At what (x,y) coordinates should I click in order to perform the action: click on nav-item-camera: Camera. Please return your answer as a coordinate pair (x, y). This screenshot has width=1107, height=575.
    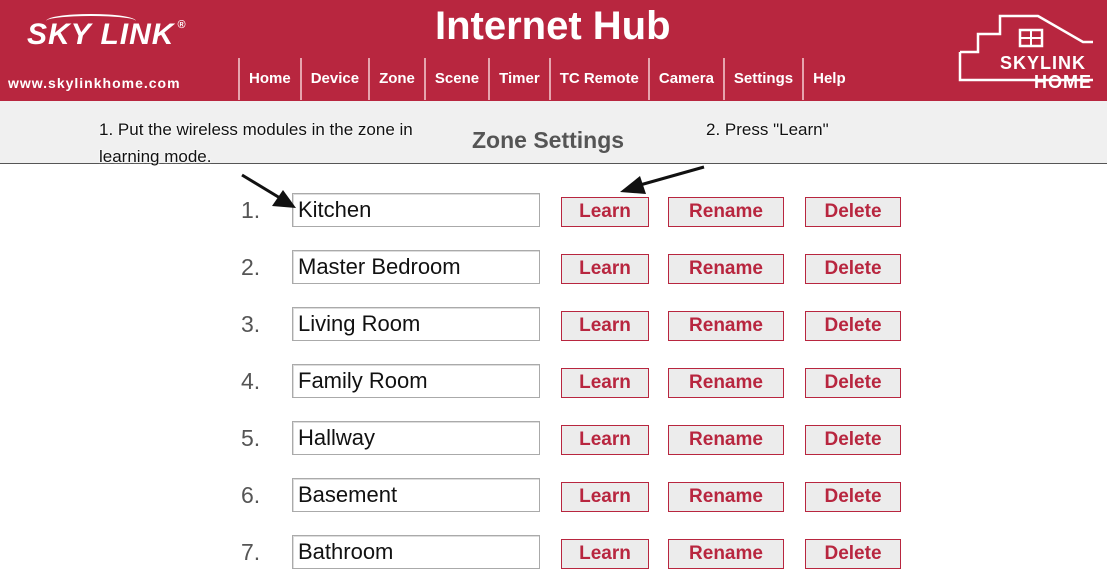
    Looking at the image, I should click on (685, 79).